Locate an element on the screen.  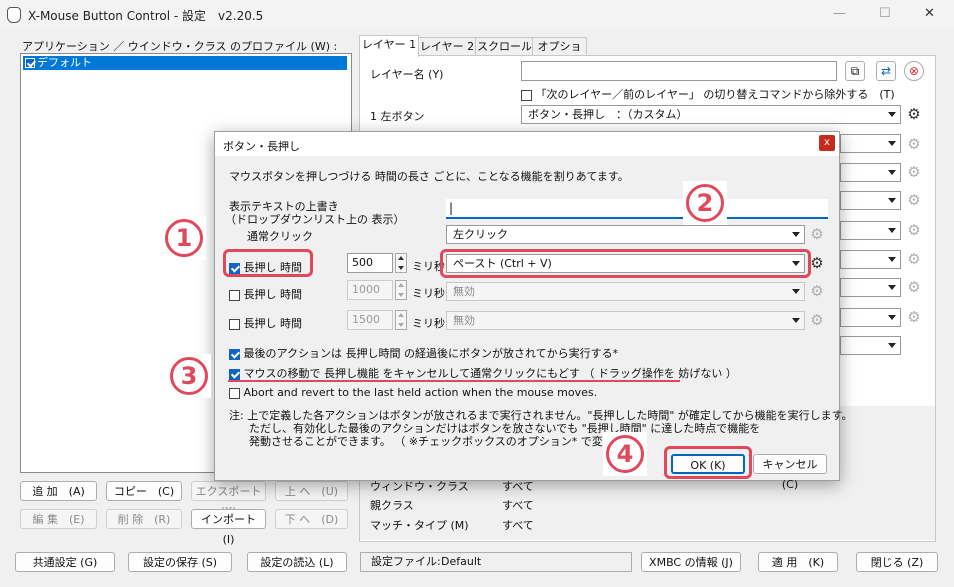
left-button-label: 1 左ボタン is located at coordinates (397, 116).